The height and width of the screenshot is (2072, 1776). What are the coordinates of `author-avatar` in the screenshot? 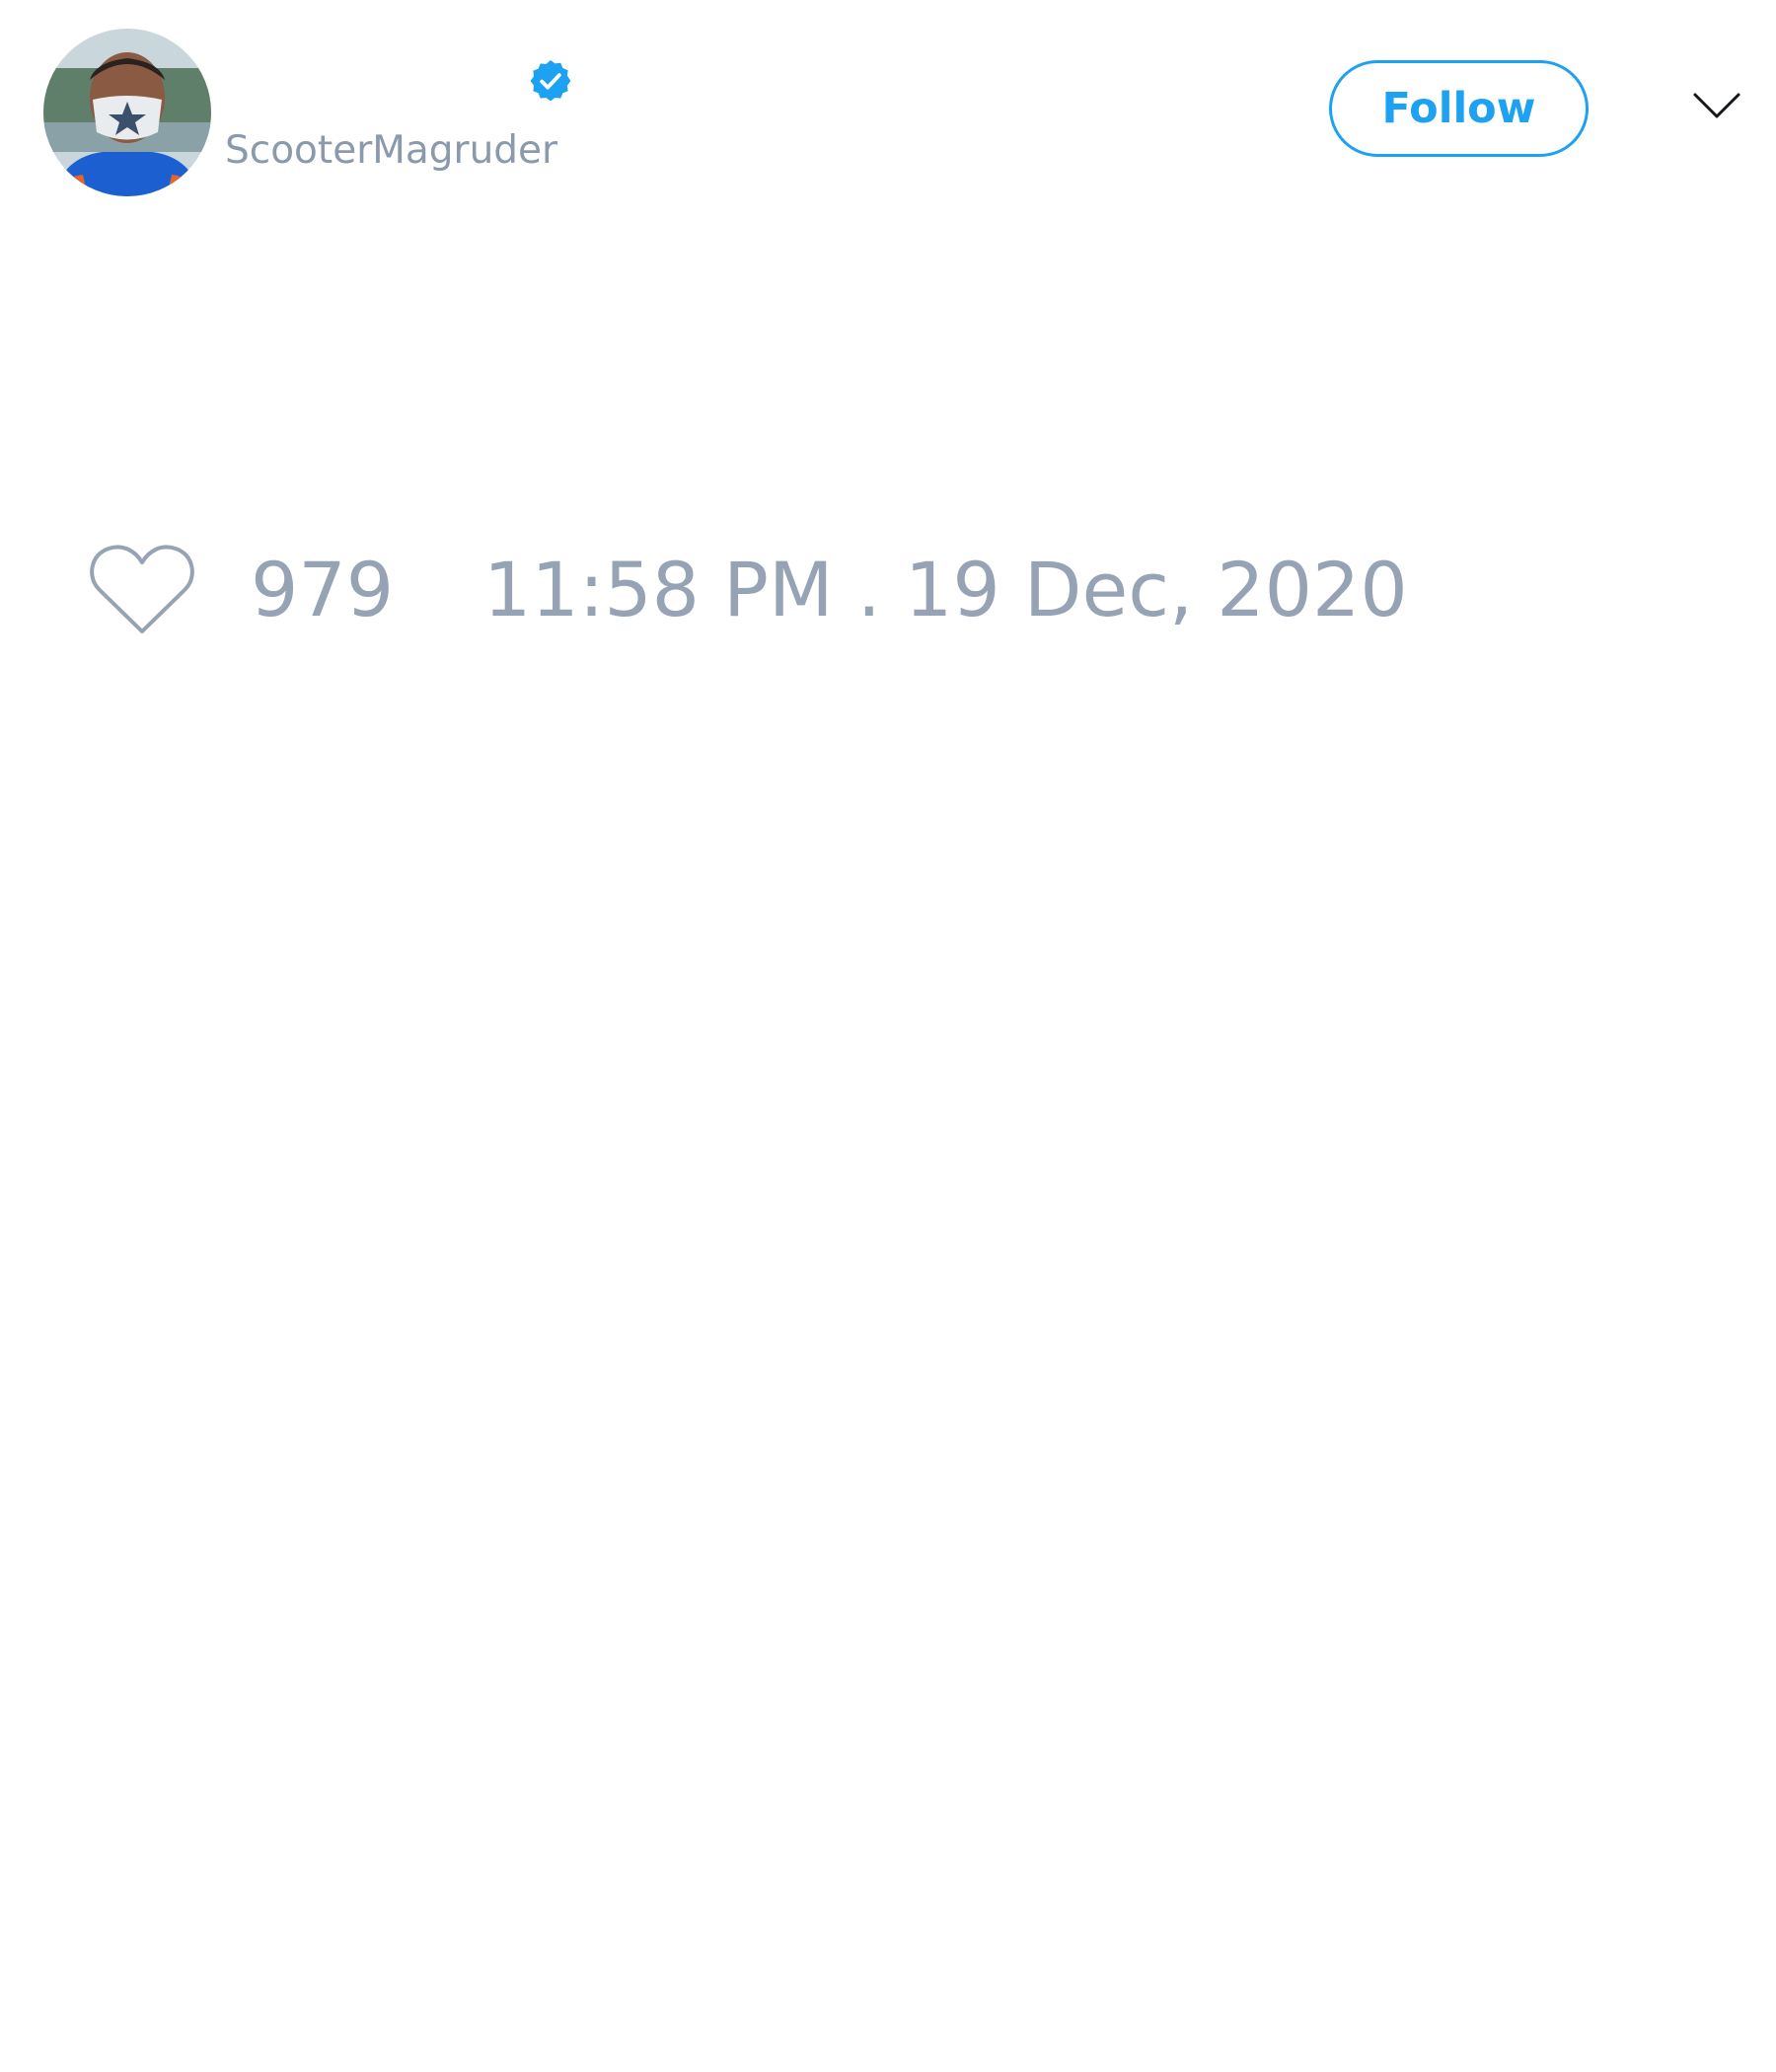 It's located at (127, 112).